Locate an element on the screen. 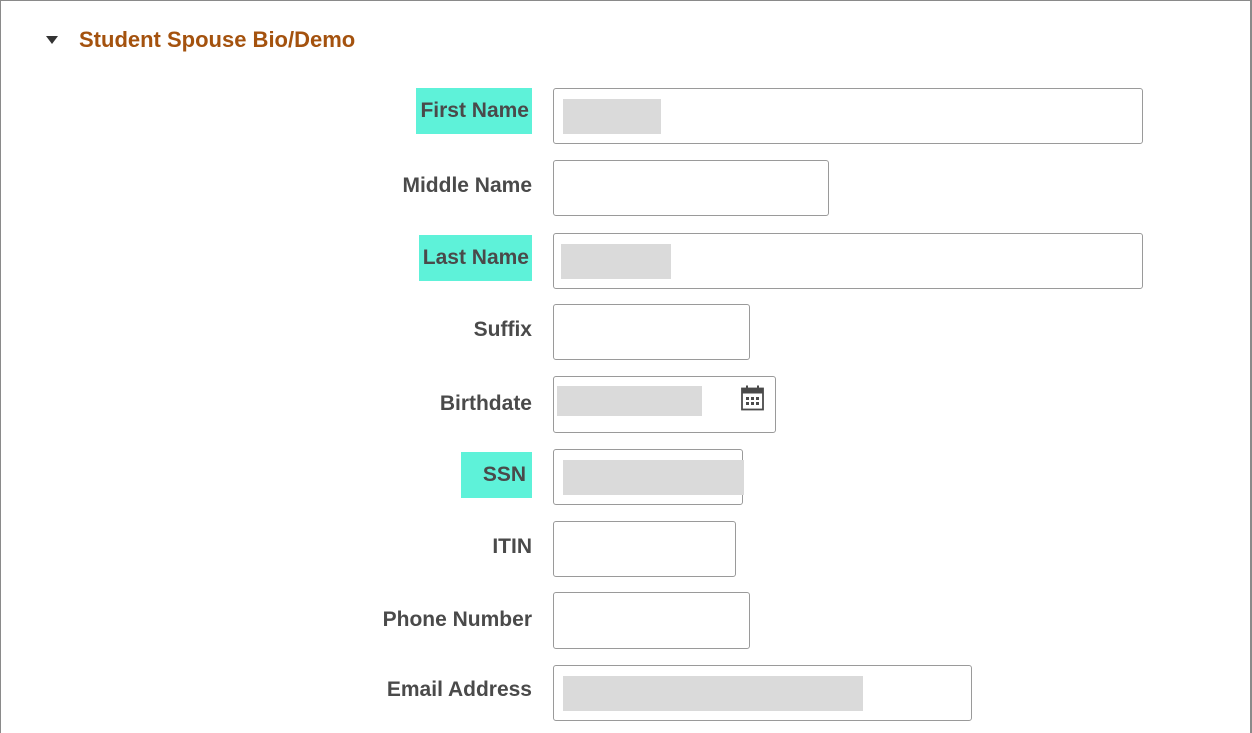 Image resolution: width=1252 pixels, height=733 pixels. triangle-down-icon is located at coordinates (52, 40).